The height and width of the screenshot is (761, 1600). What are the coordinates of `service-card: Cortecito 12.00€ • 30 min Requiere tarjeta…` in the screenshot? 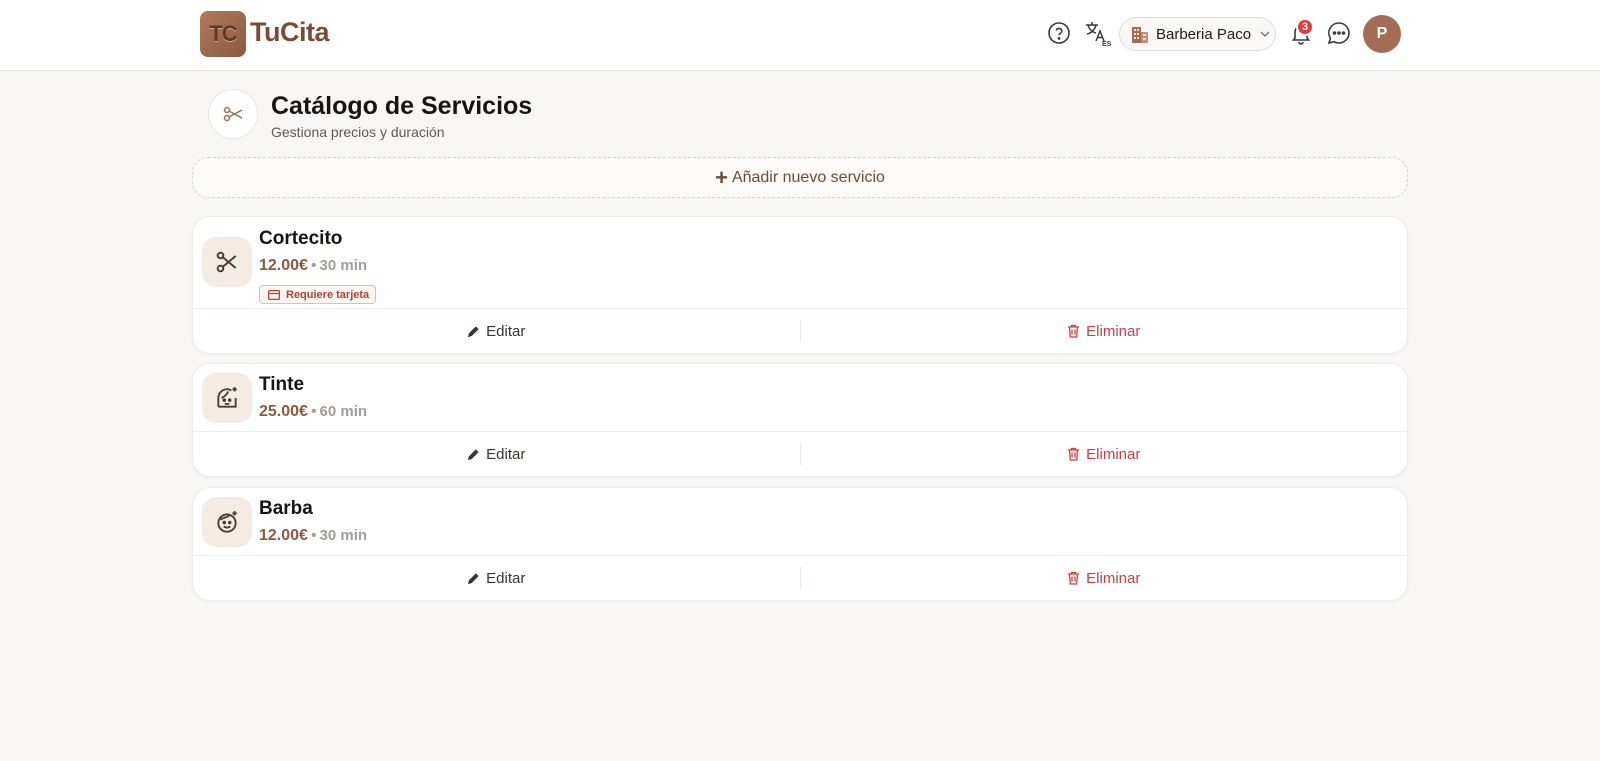 It's located at (800, 285).